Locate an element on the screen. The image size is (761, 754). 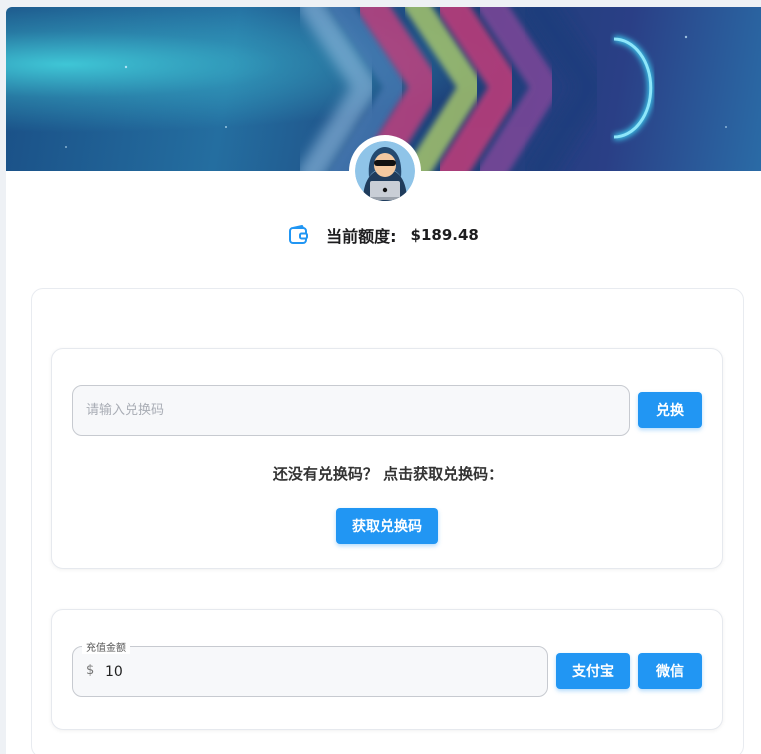
hacker-avatar-icon is located at coordinates (385, 171).